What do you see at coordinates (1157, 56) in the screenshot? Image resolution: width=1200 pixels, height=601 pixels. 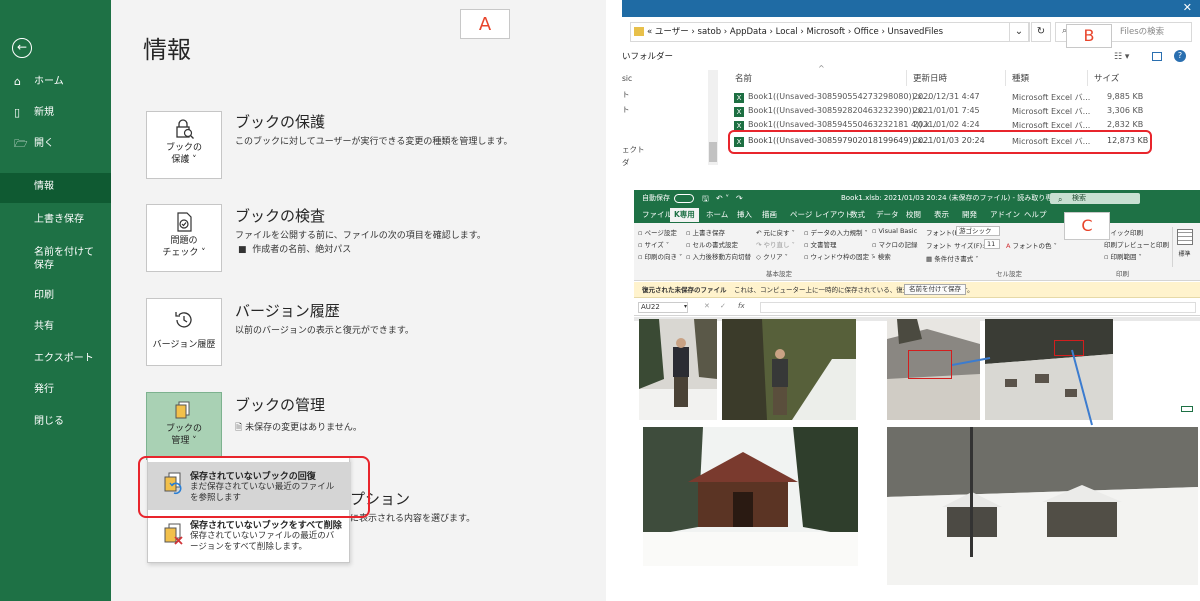 I see `preview-pane-icon` at bounding box center [1157, 56].